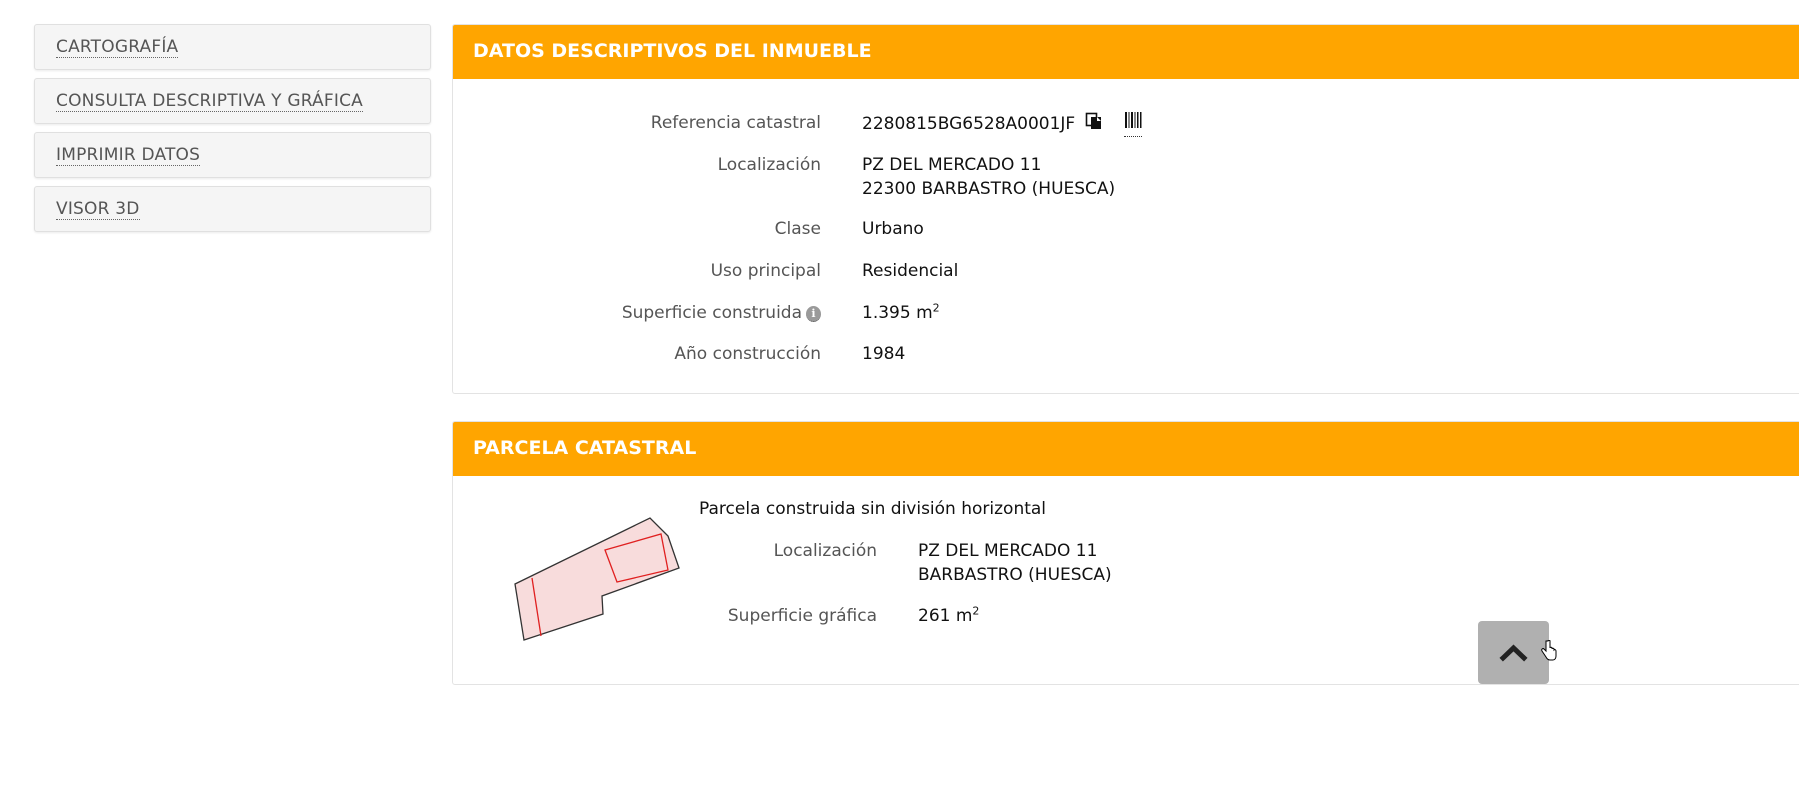  Describe the element at coordinates (989, 189) in the screenshot. I see `loc-line2: 22300 BARBASTRO (HUESCA)` at that location.